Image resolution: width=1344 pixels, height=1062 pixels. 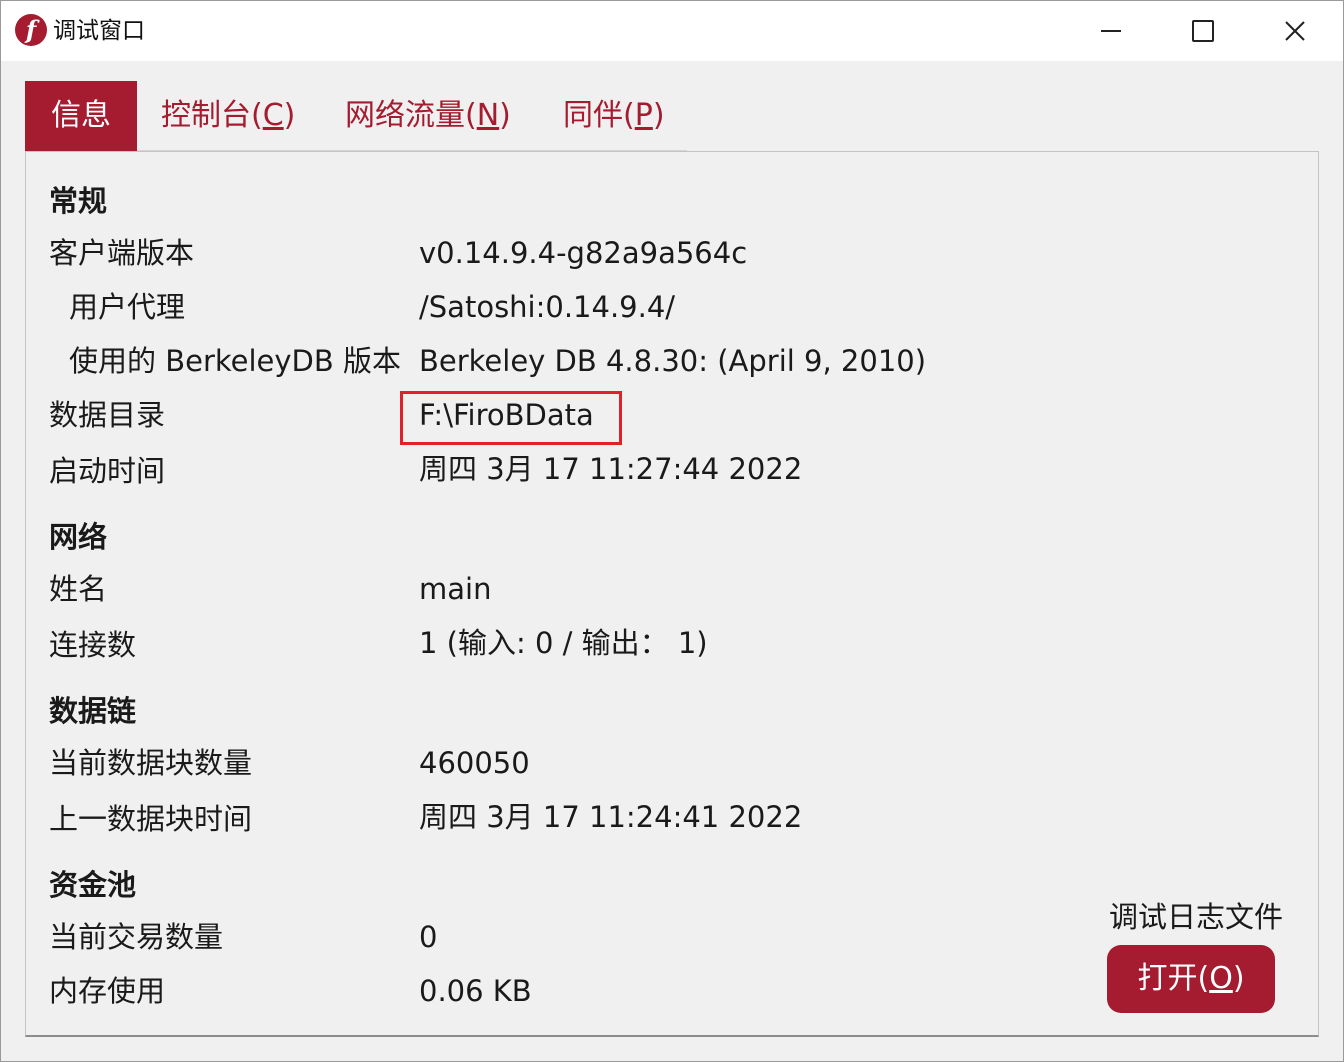 I want to click on memory-usage-value: 0.06 KB, so click(x=475, y=991).